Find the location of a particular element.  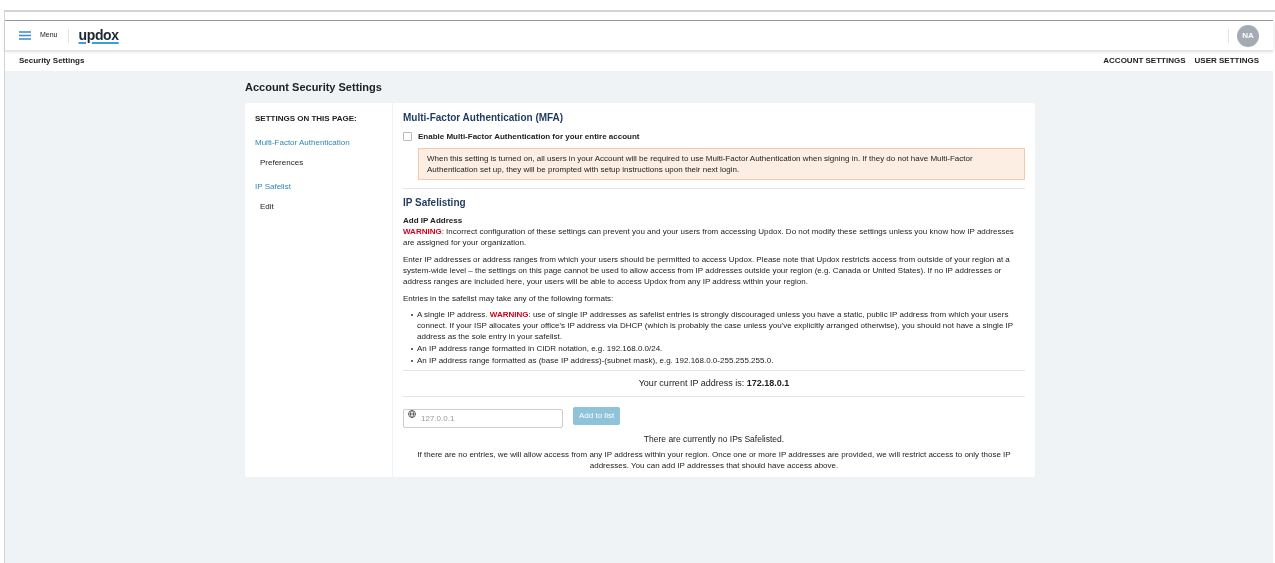

logo: updox is located at coordinates (98, 35).